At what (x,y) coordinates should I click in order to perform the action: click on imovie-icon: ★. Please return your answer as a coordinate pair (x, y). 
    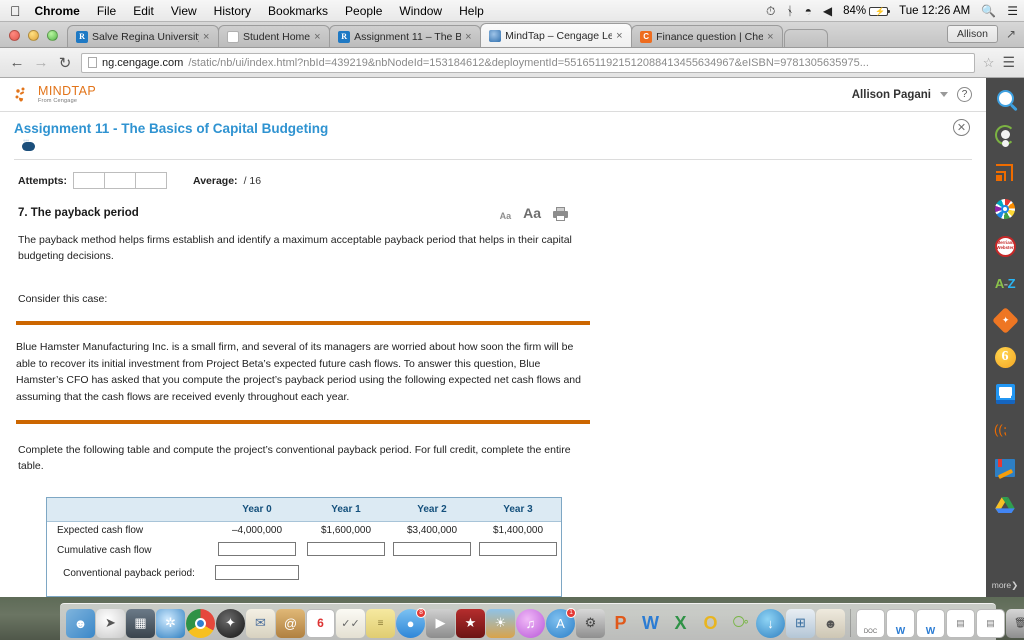
    Looking at the image, I should click on (470, 623).